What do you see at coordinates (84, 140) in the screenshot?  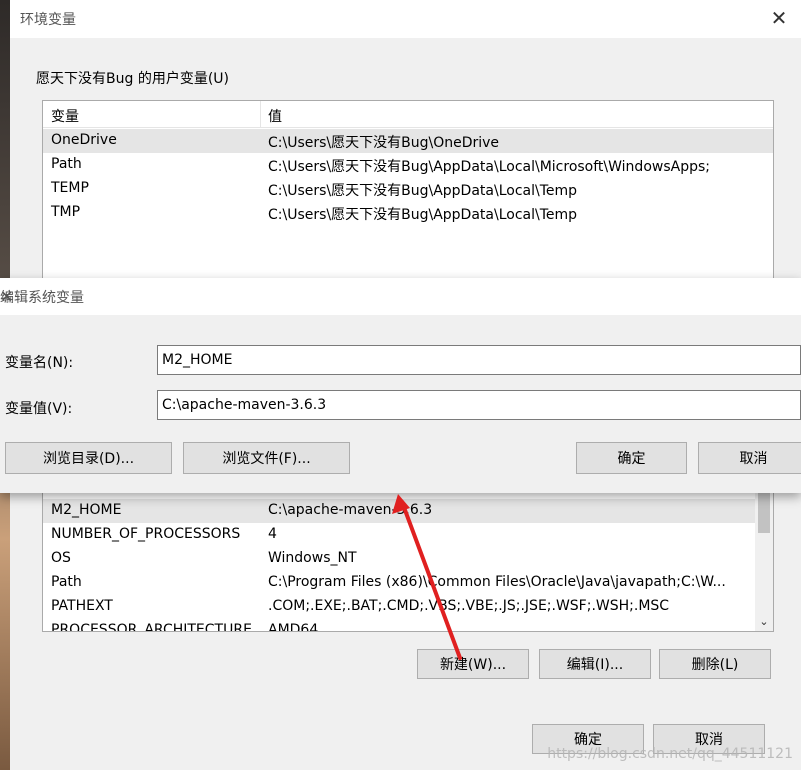 I see `var-name: OneDrive` at bounding box center [84, 140].